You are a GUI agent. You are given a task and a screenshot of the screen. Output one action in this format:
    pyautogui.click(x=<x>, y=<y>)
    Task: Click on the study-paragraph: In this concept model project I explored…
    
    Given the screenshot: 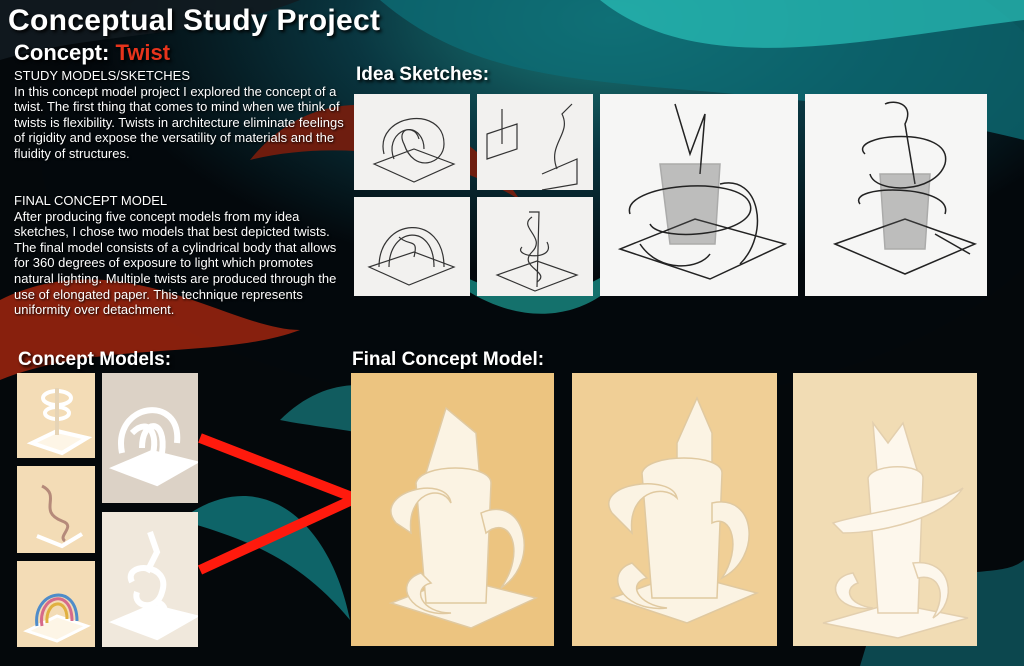 What is the action you would take?
    pyautogui.click(x=179, y=122)
    